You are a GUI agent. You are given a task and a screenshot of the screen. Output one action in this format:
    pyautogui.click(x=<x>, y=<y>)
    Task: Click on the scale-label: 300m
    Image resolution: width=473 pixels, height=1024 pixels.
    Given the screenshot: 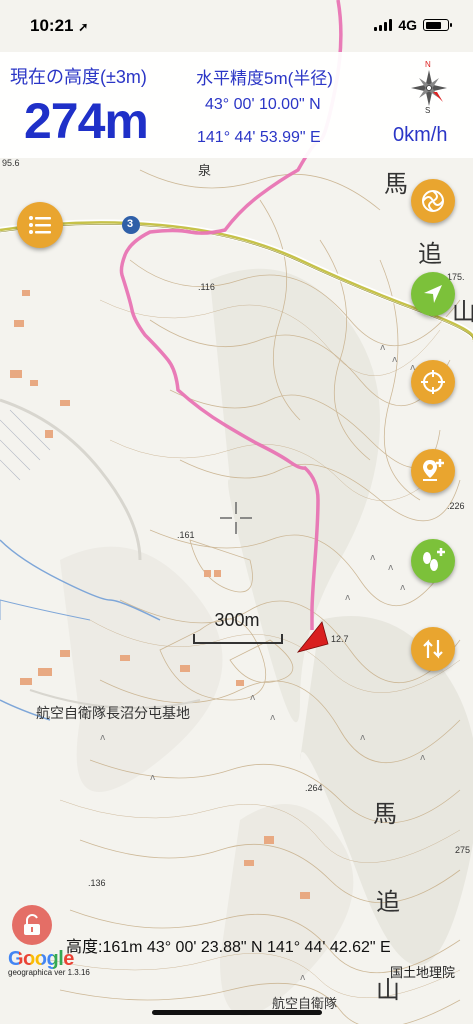 What is the action you would take?
    pyautogui.click(x=237, y=620)
    